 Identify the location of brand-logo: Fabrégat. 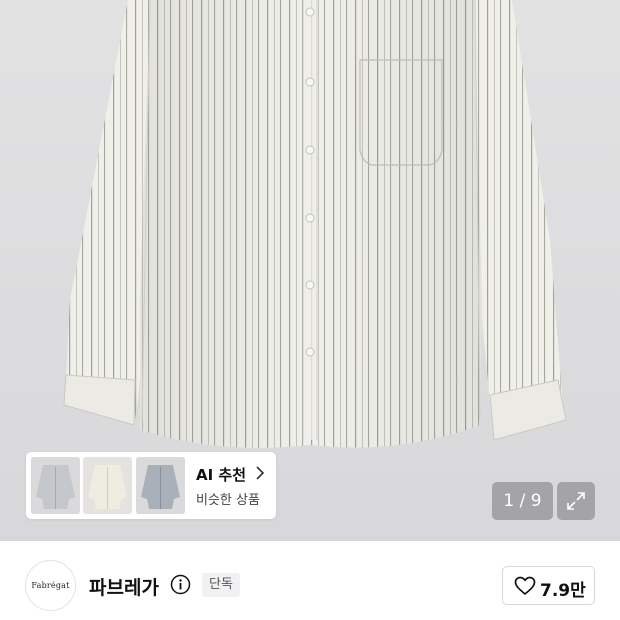
(50, 585).